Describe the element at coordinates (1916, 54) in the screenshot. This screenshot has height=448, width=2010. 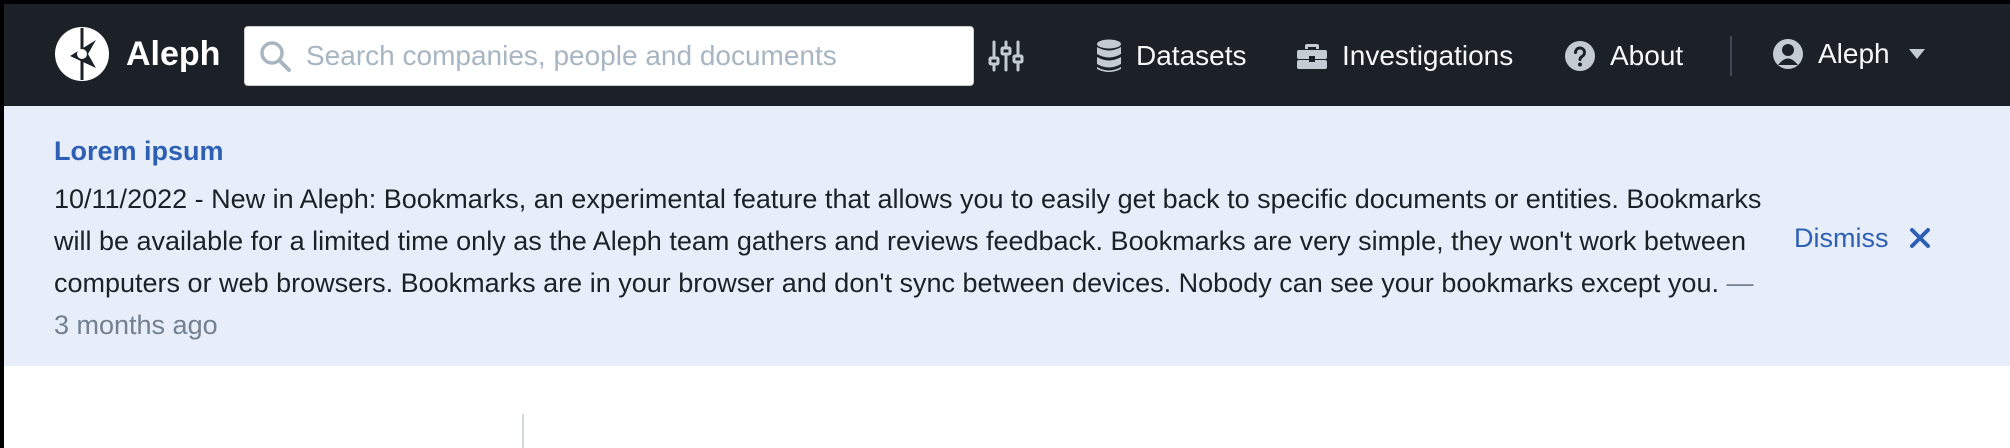
I see `caret-down-icon` at that location.